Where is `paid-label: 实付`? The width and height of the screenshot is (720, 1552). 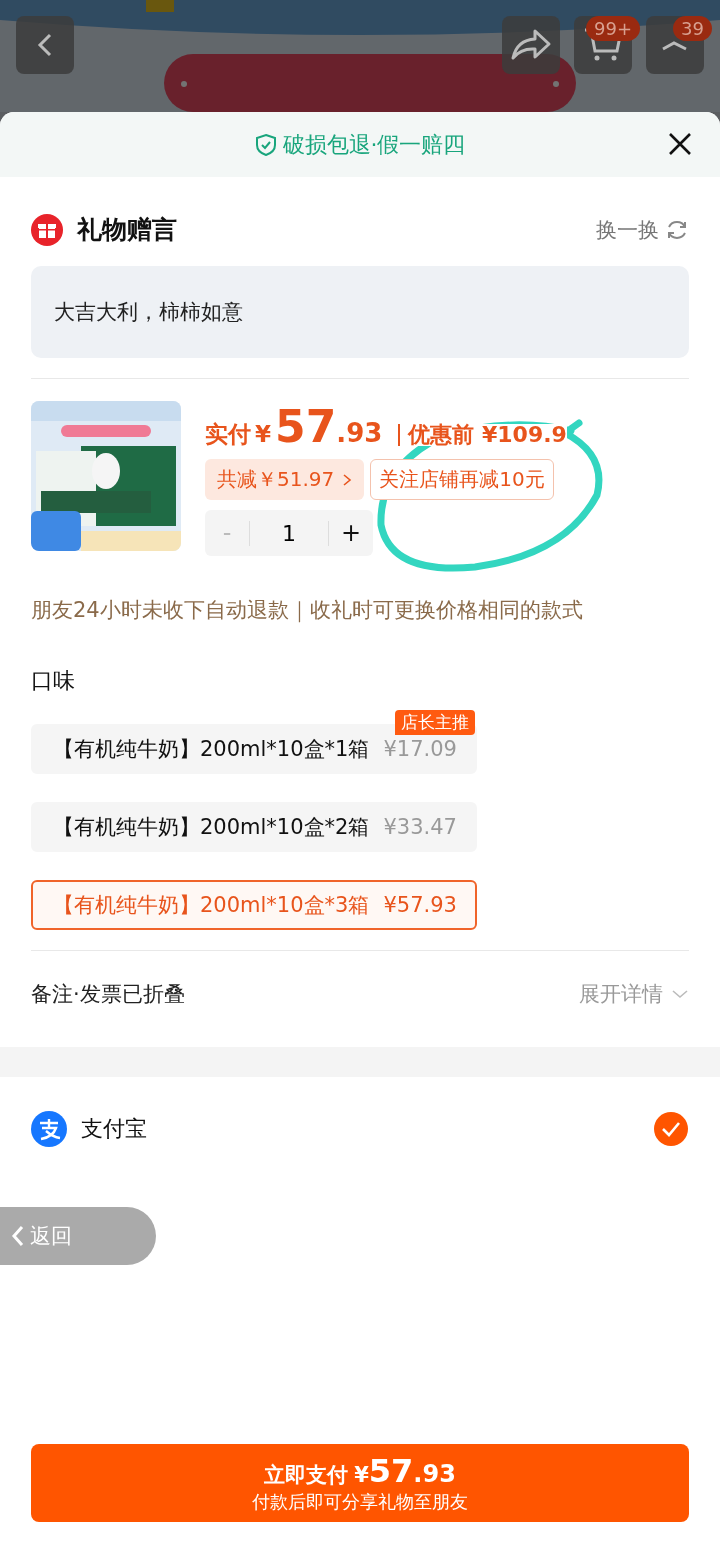
paid-label: 实付 is located at coordinates (228, 434).